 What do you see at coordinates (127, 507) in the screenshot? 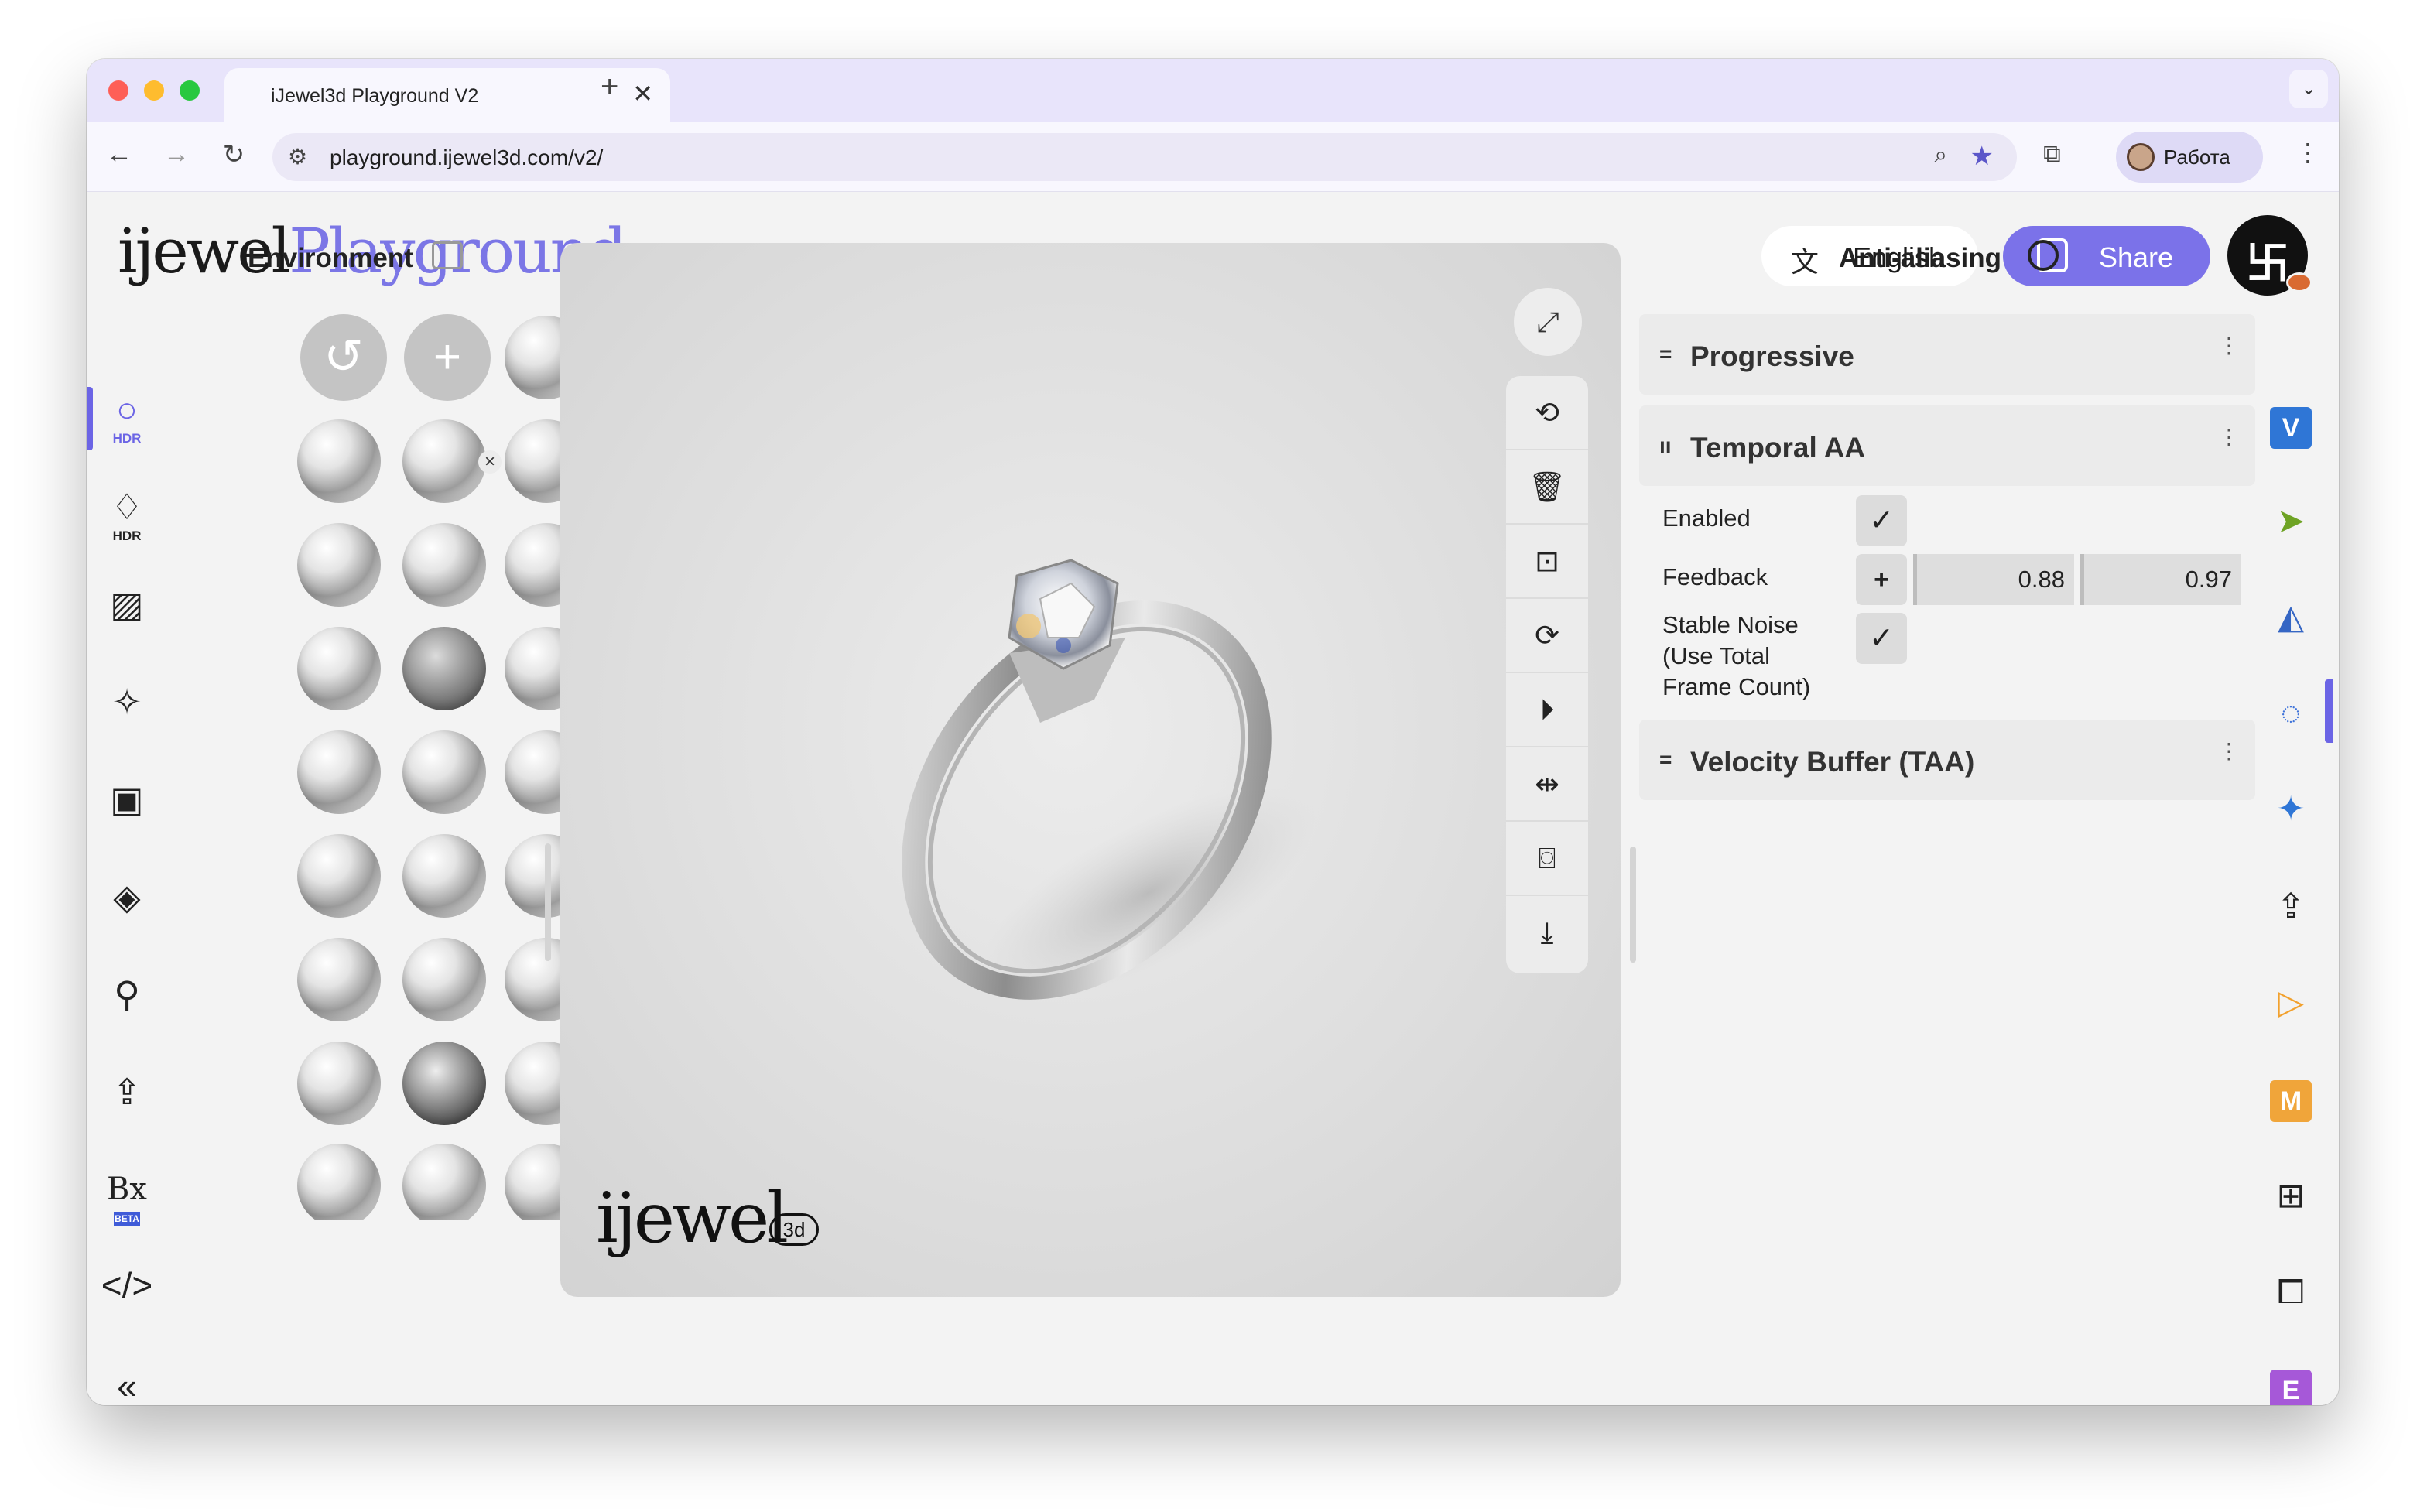
I see `hdr-diamond-icon: ♢` at bounding box center [127, 507].